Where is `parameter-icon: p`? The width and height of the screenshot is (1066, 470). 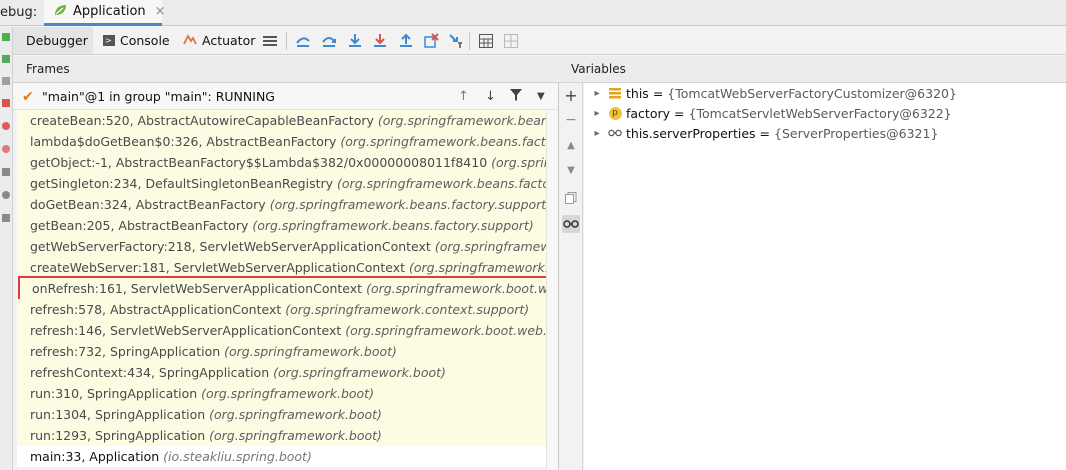
parameter-icon: p is located at coordinates (615, 113).